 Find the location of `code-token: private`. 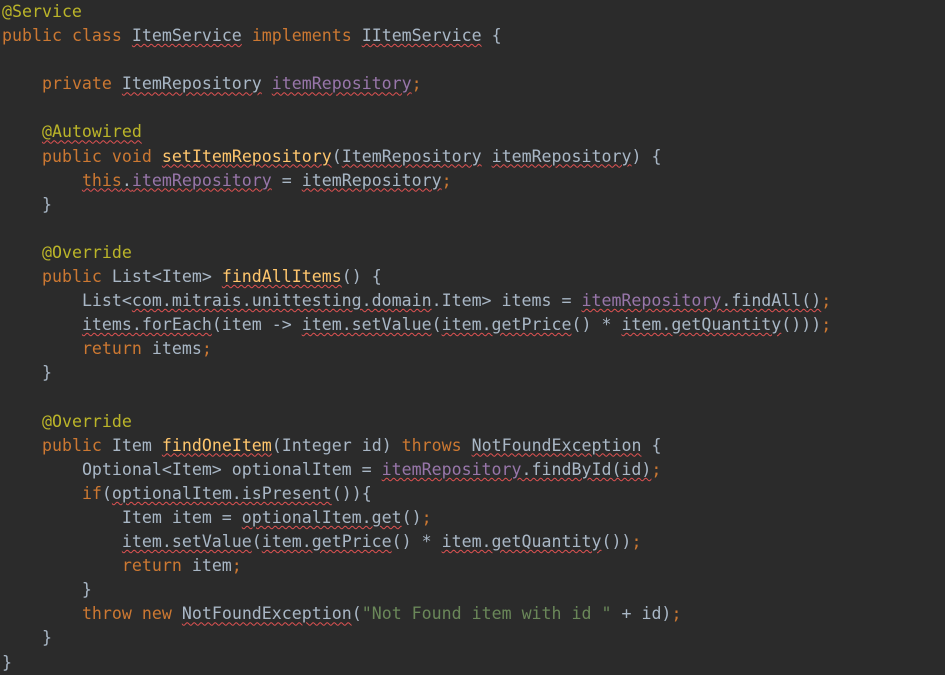

code-token: private is located at coordinates (76, 84).